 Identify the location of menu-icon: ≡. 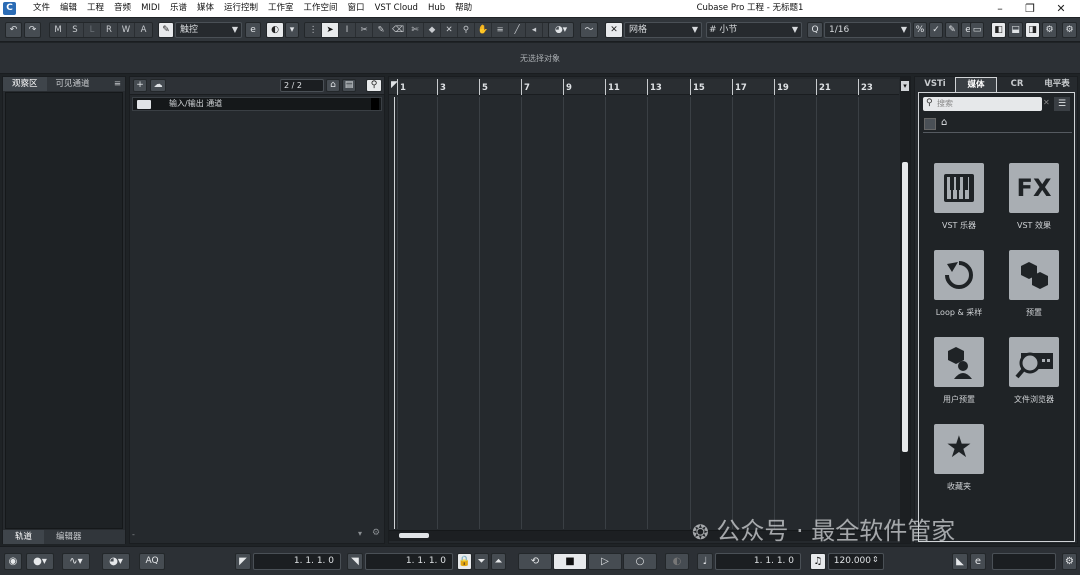
(117, 84).